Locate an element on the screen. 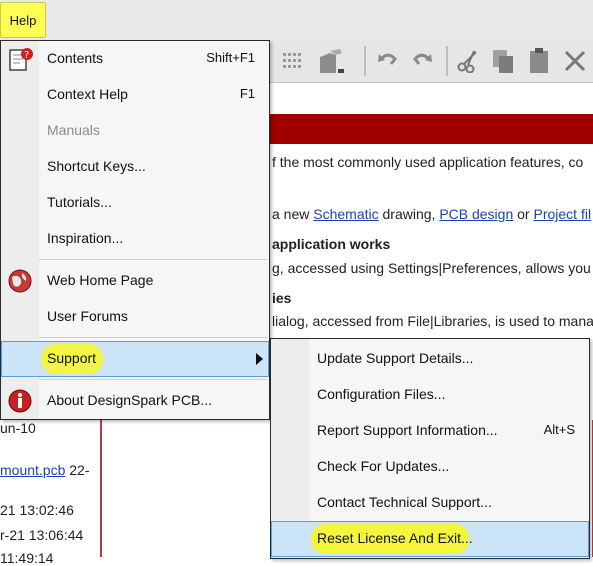 The image size is (593, 566). grid-icon is located at coordinates (293, 61).